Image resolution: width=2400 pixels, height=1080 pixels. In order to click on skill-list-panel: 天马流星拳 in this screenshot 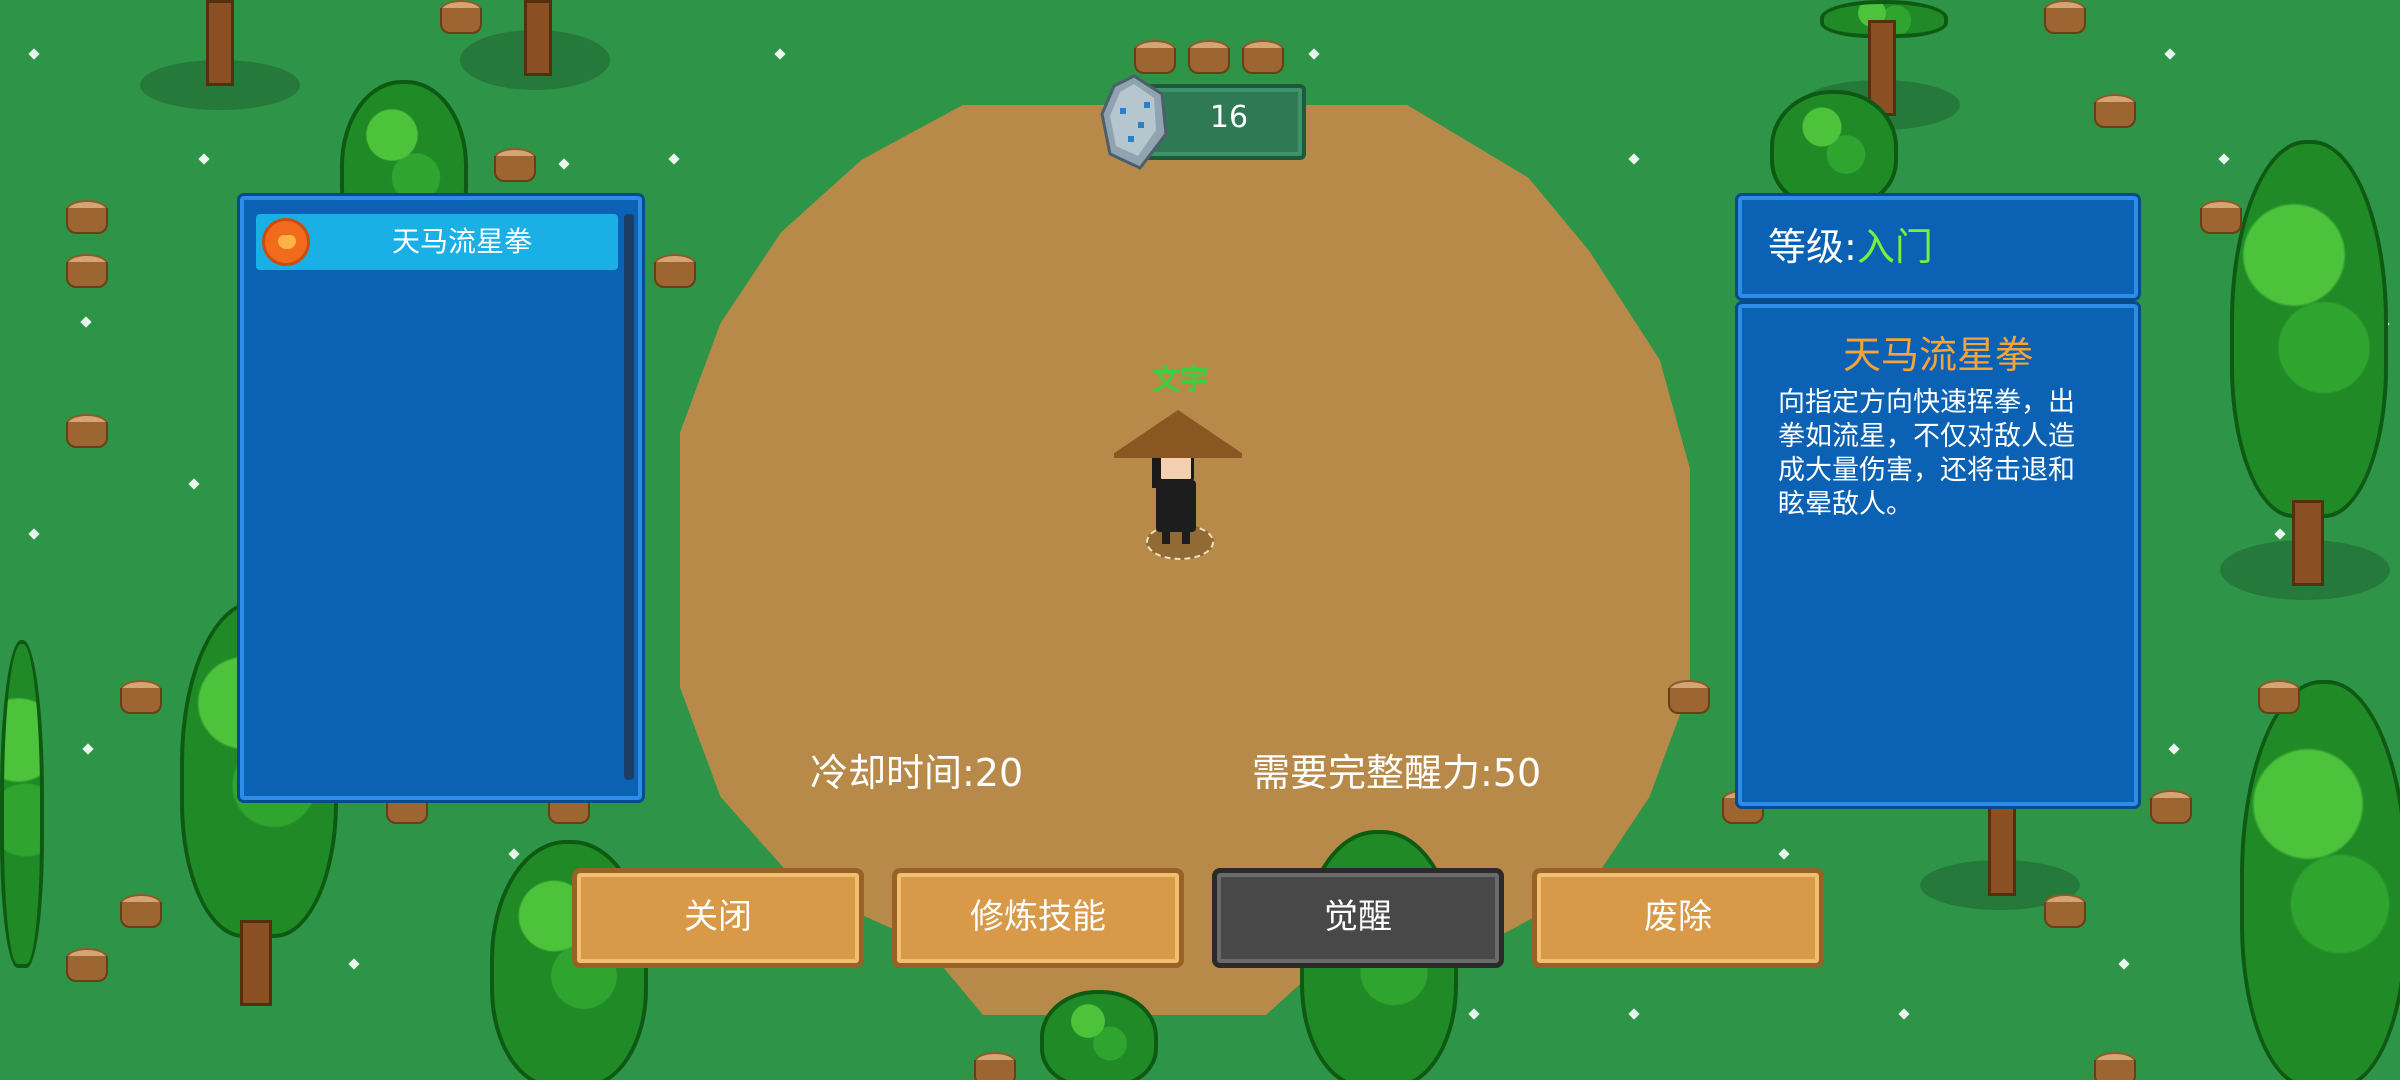, I will do `click(441, 498)`.